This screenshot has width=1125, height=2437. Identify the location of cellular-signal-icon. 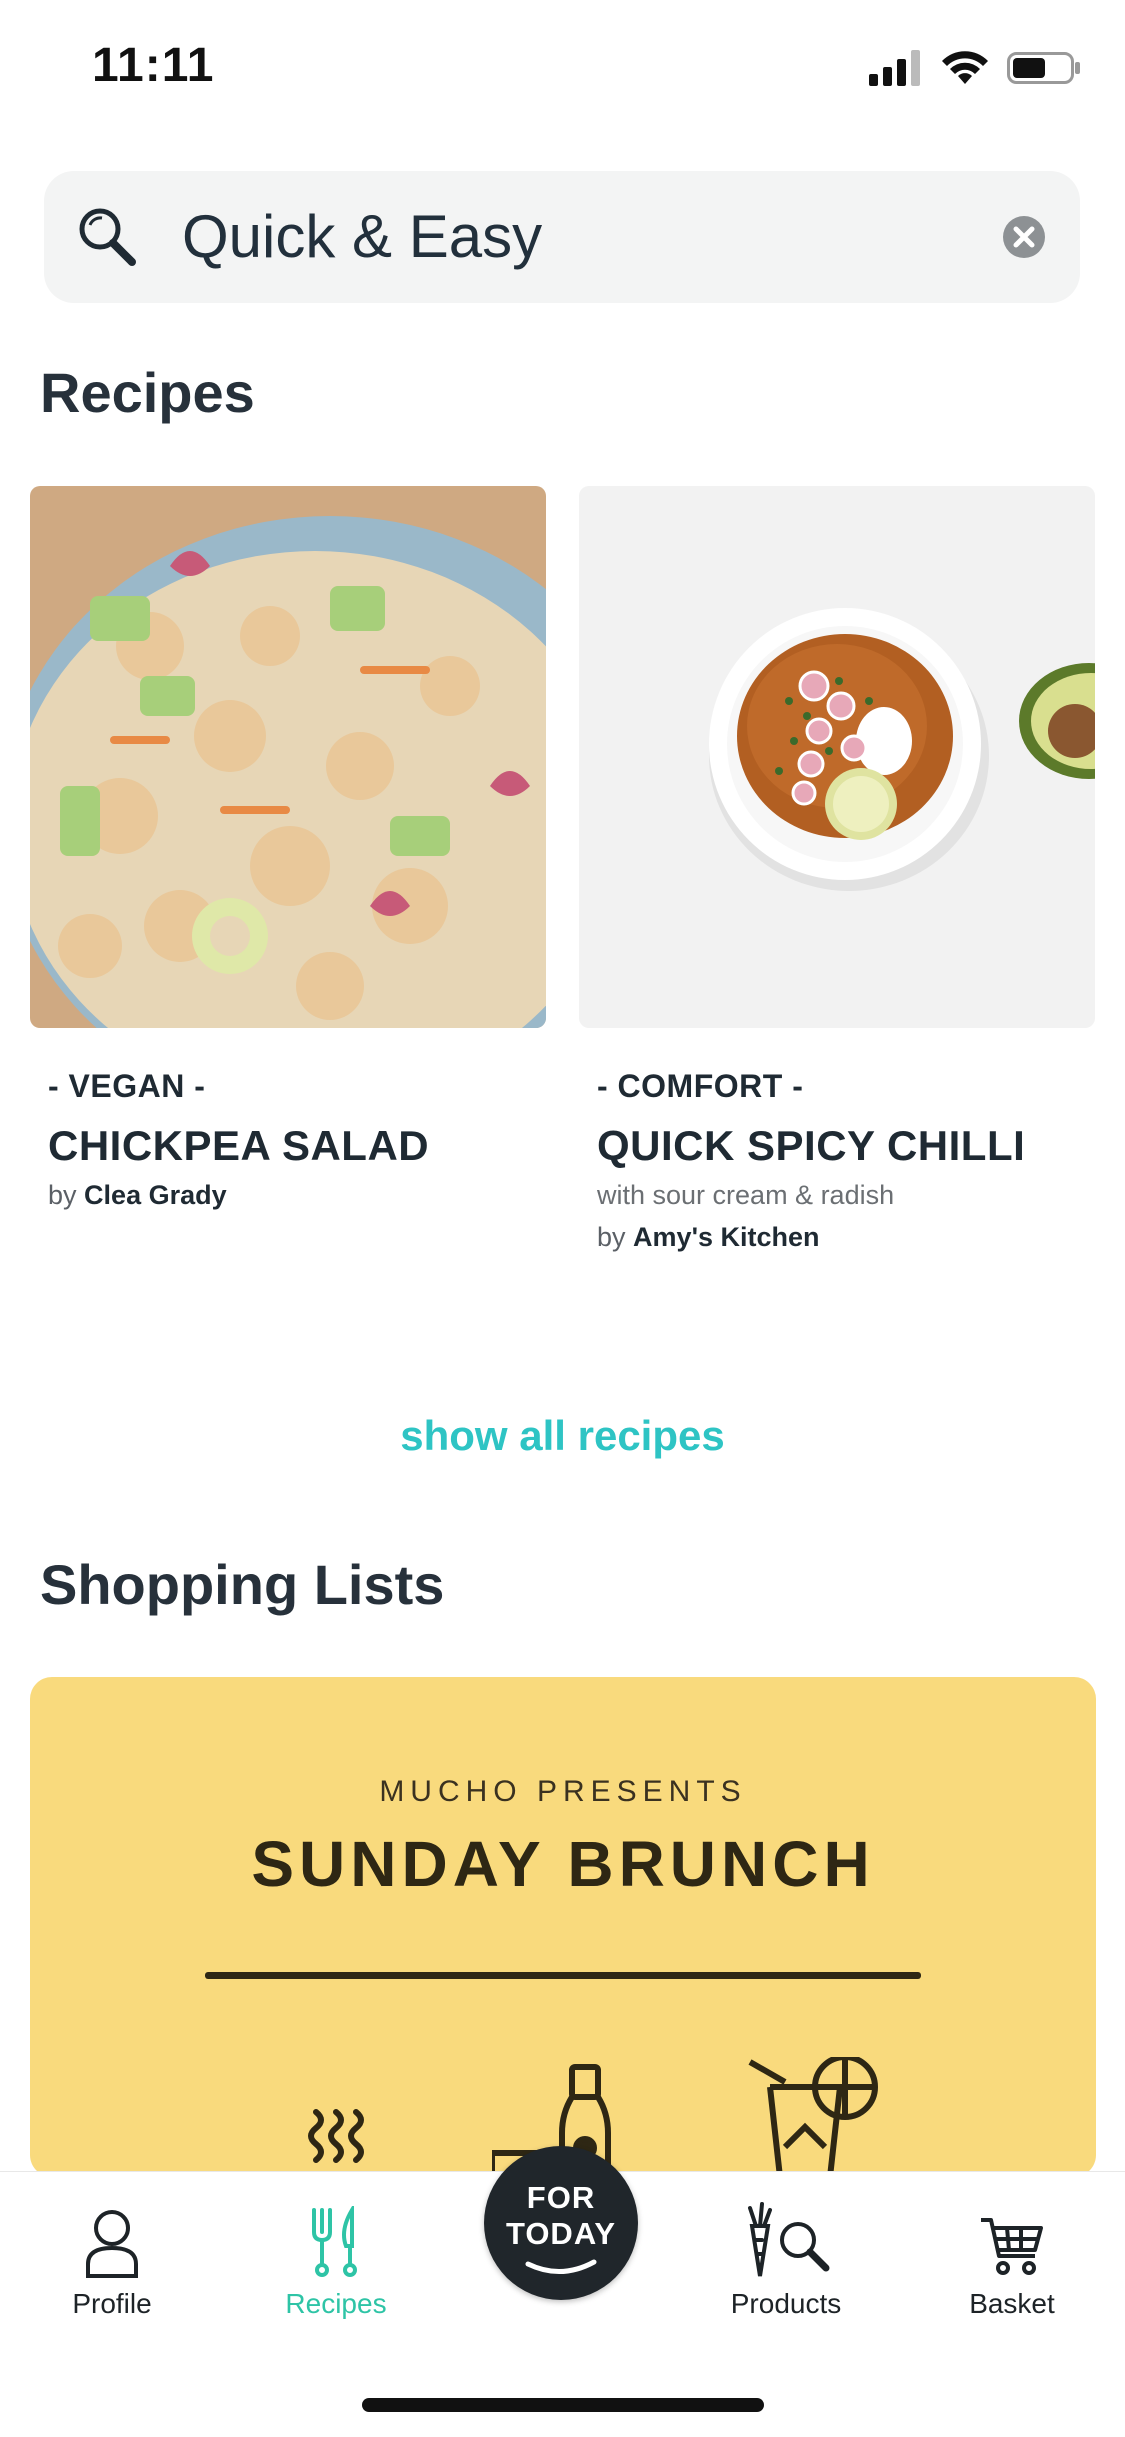
(894, 68).